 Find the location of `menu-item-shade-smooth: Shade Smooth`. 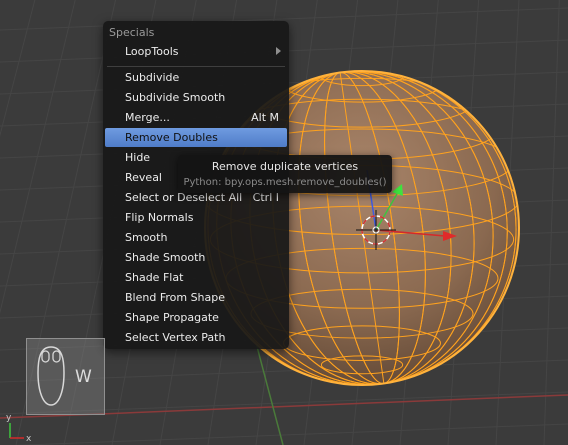

menu-item-shade-smooth: Shade Smooth is located at coordinates (196, 257).